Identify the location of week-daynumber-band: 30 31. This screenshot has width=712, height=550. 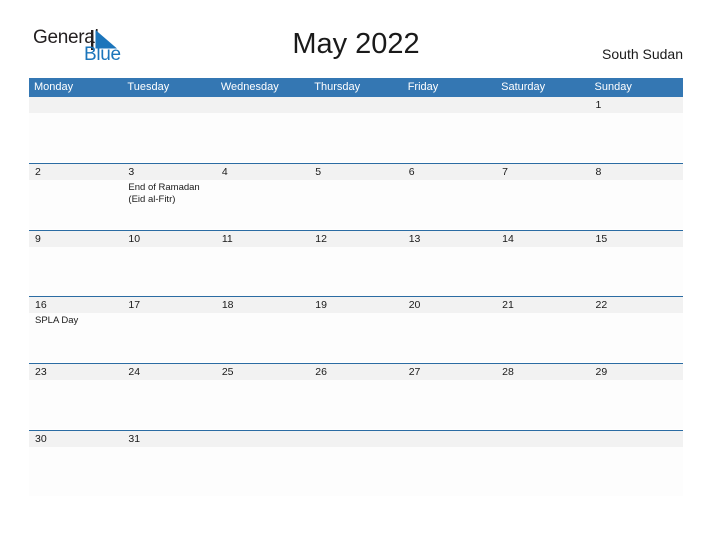
(356, 438).